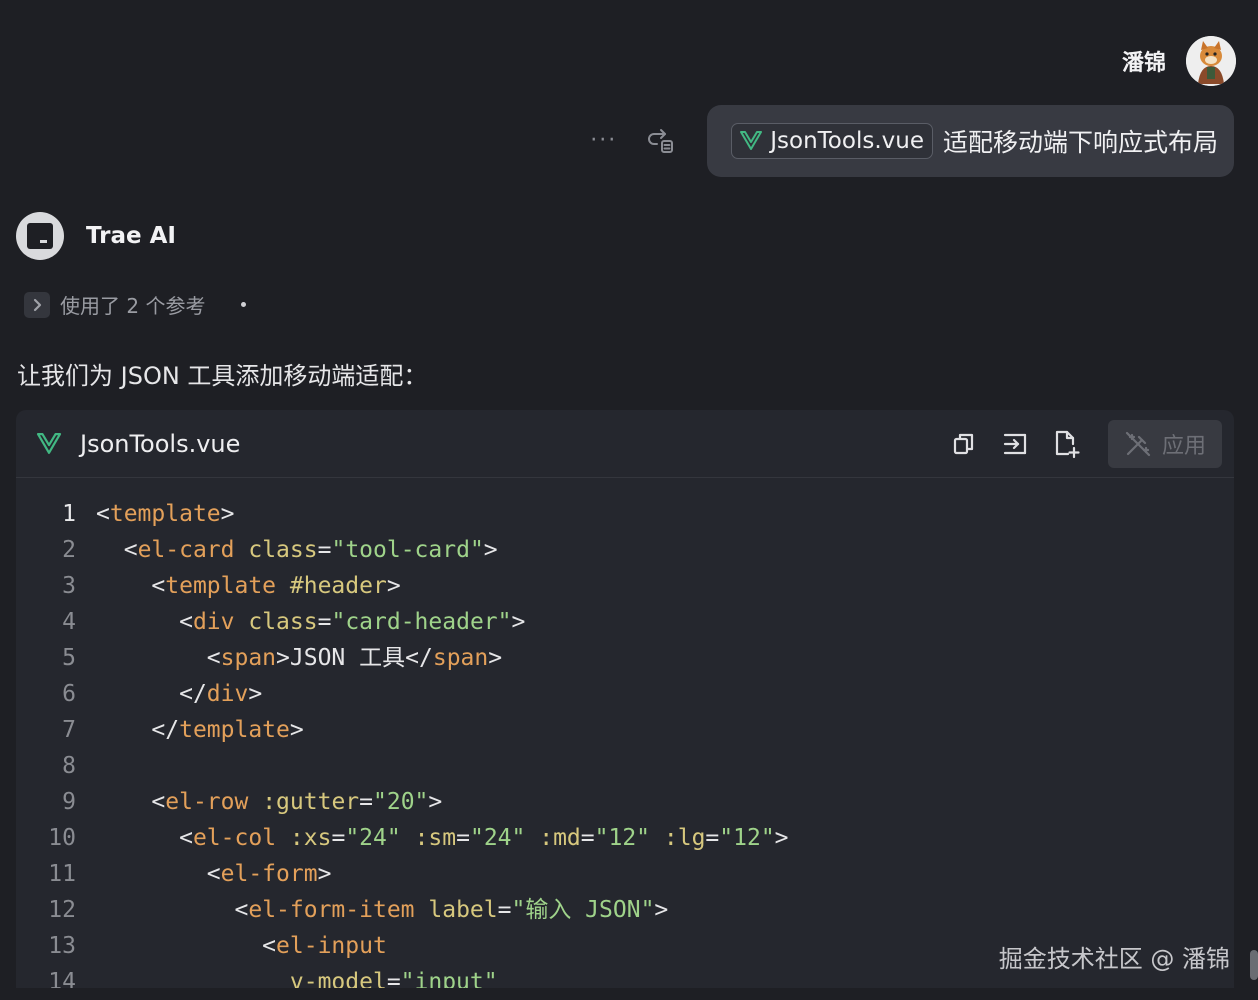 The height and width of the screenshot is (1000, 1258). I want to click on line-number: 14, so click(62, 978).